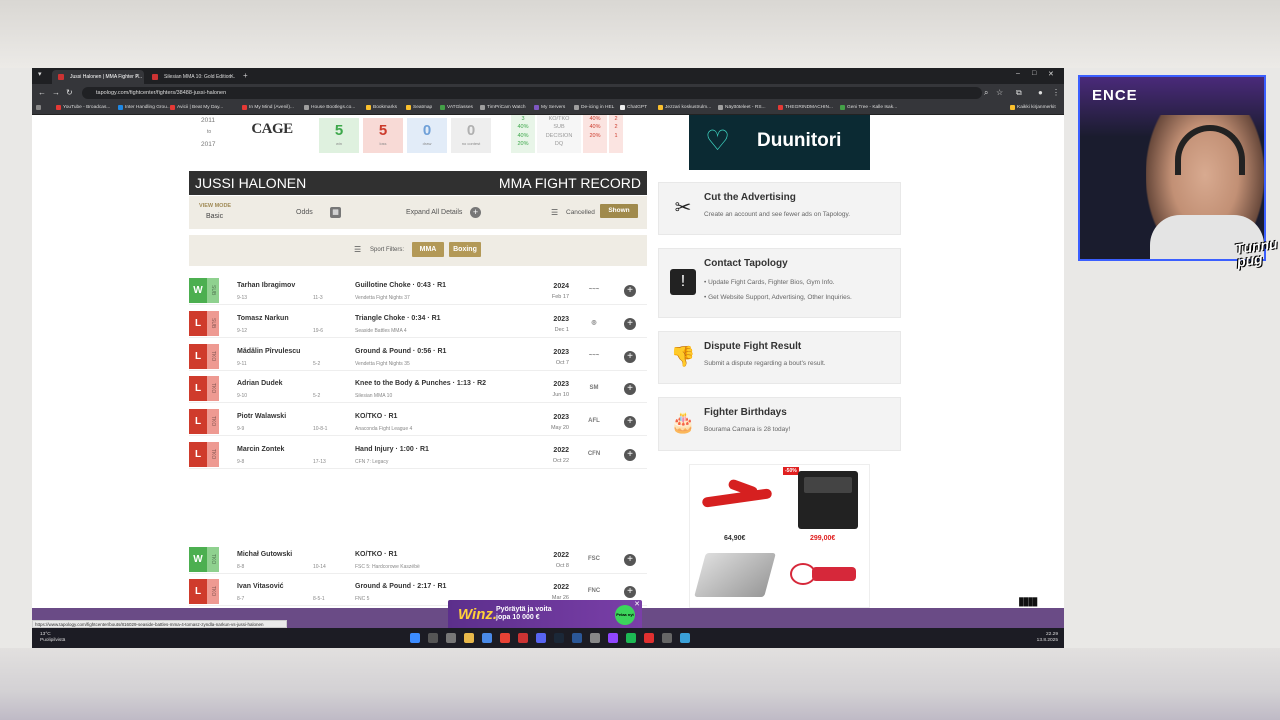  What do you see at coordinates (999, 92) in the screenshot?
I see `bookmark-star-icon: ☆` at bounding box center [999, 92].